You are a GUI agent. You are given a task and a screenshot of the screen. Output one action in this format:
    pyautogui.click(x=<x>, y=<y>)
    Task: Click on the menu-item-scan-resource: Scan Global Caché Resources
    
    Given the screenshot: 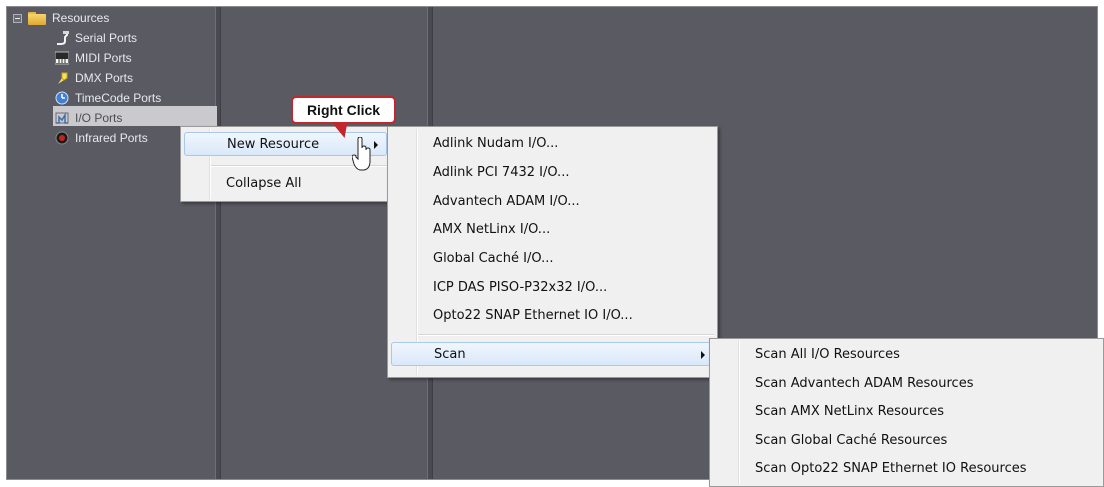 What is the action you would take?
    pyautogui.click(x=906, y=441)
    